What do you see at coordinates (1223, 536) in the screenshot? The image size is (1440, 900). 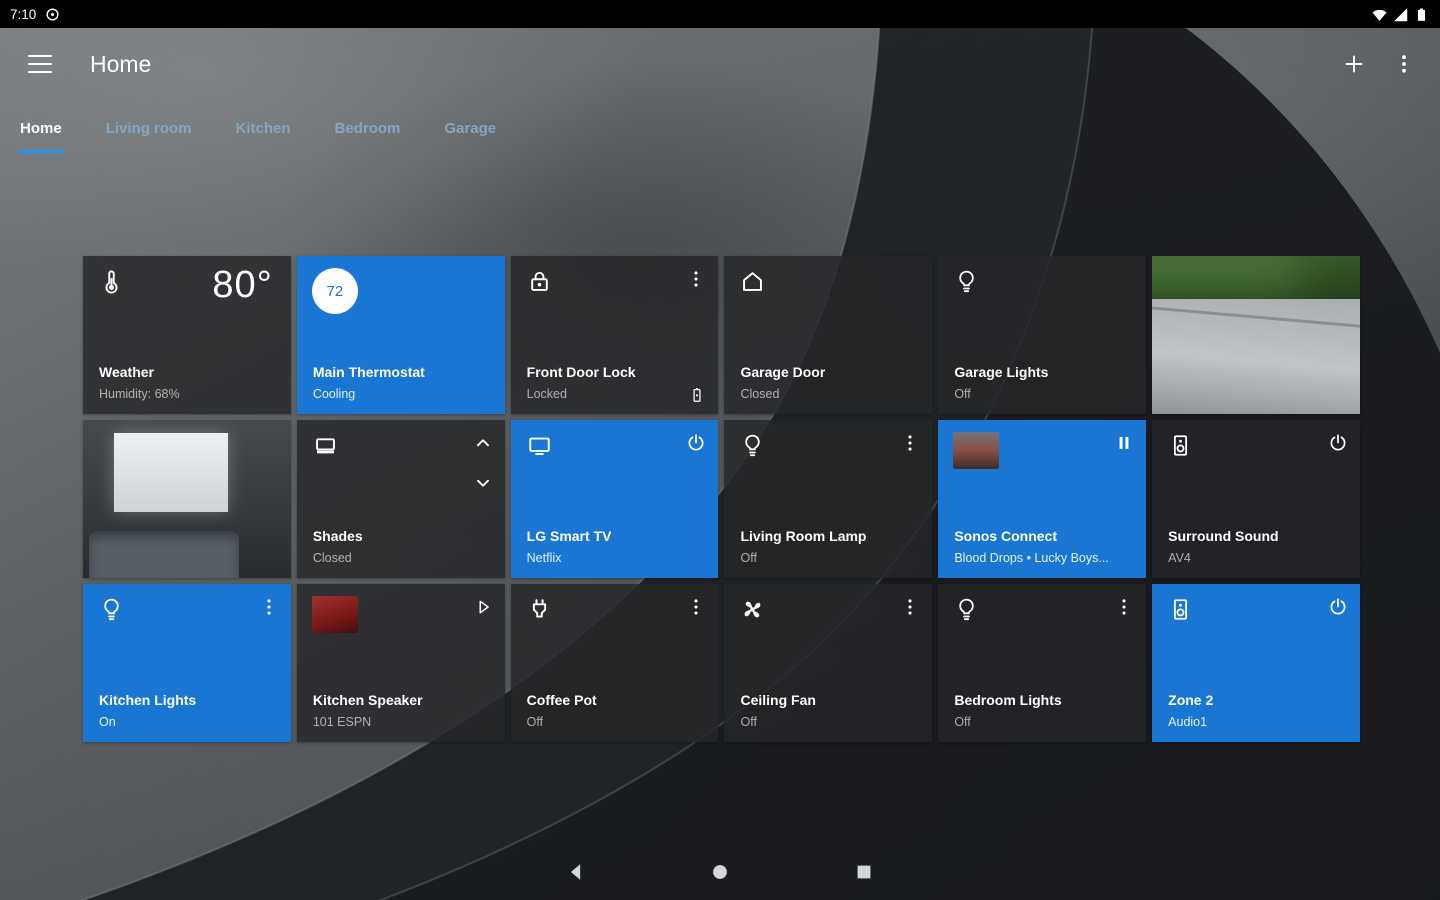 I see `tile-name: Surround Sound` at bounding box center [1223, 536].